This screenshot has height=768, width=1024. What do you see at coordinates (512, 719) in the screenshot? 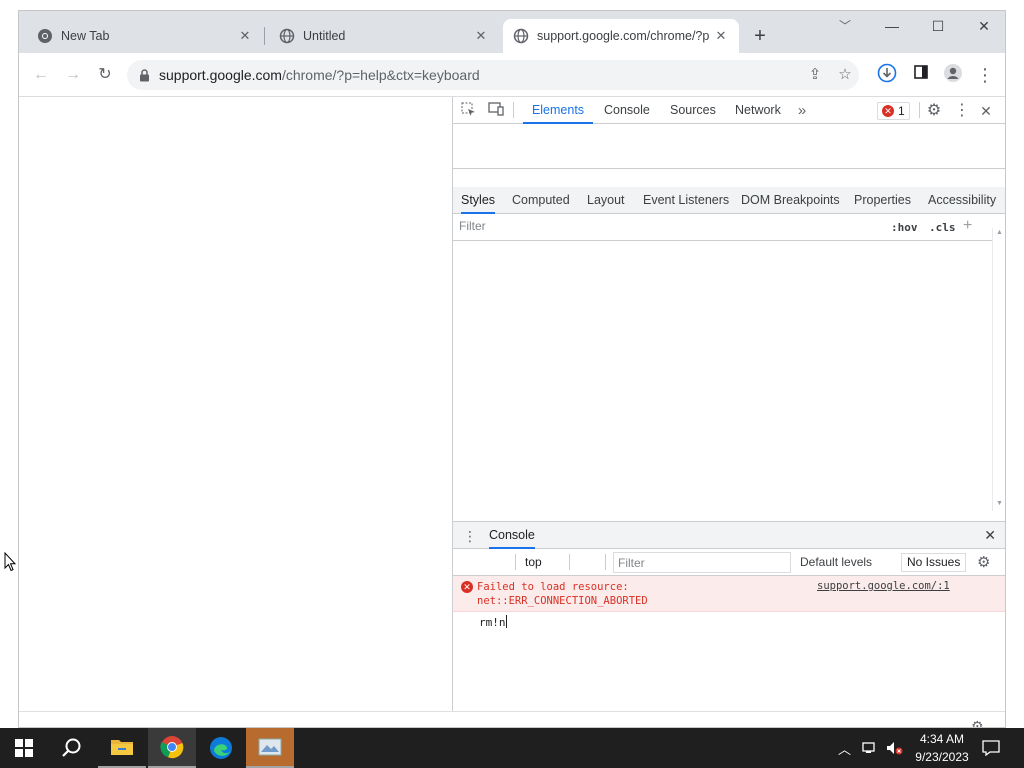
I see `window-bottom-bar: ⚙` at bounding box center [512, 719].